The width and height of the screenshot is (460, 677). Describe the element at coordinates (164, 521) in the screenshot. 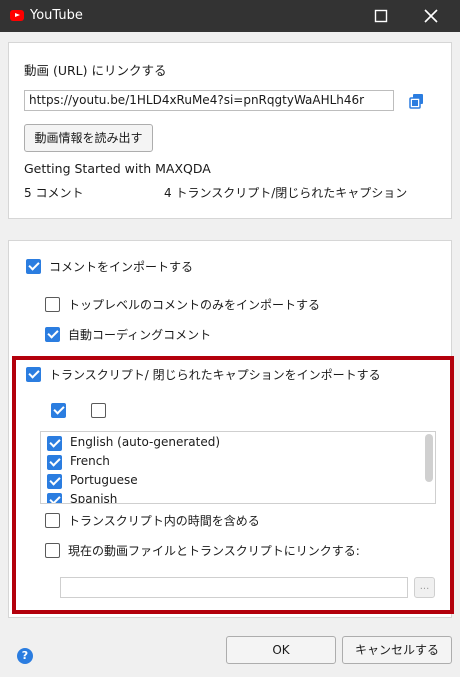

I see `include-times-label: トランスクリプト内の時間を含める` at that location.